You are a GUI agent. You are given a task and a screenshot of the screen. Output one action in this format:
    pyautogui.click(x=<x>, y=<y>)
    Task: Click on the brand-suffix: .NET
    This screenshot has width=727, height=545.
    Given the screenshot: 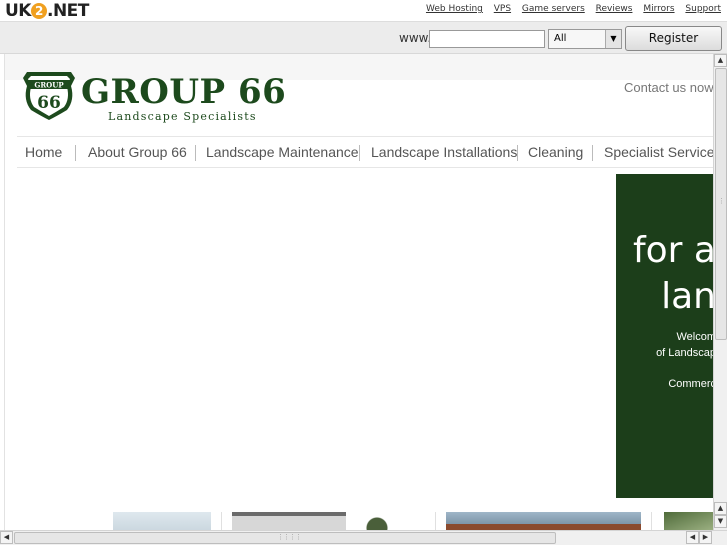 What is the action you would take?
    pyautogui.click(x=67, y=11)
    